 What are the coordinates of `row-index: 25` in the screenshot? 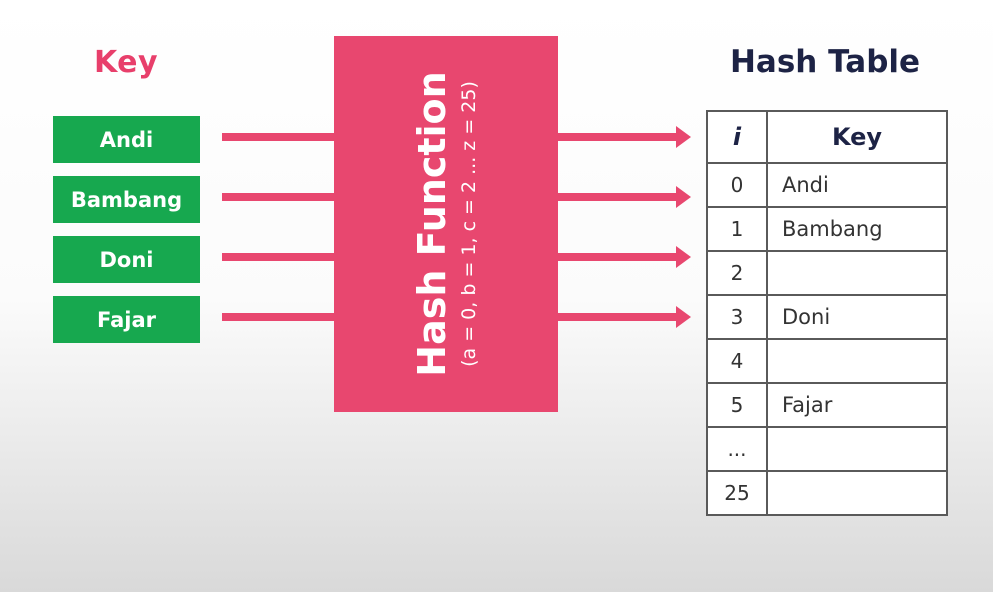 It's located at (737, 493).